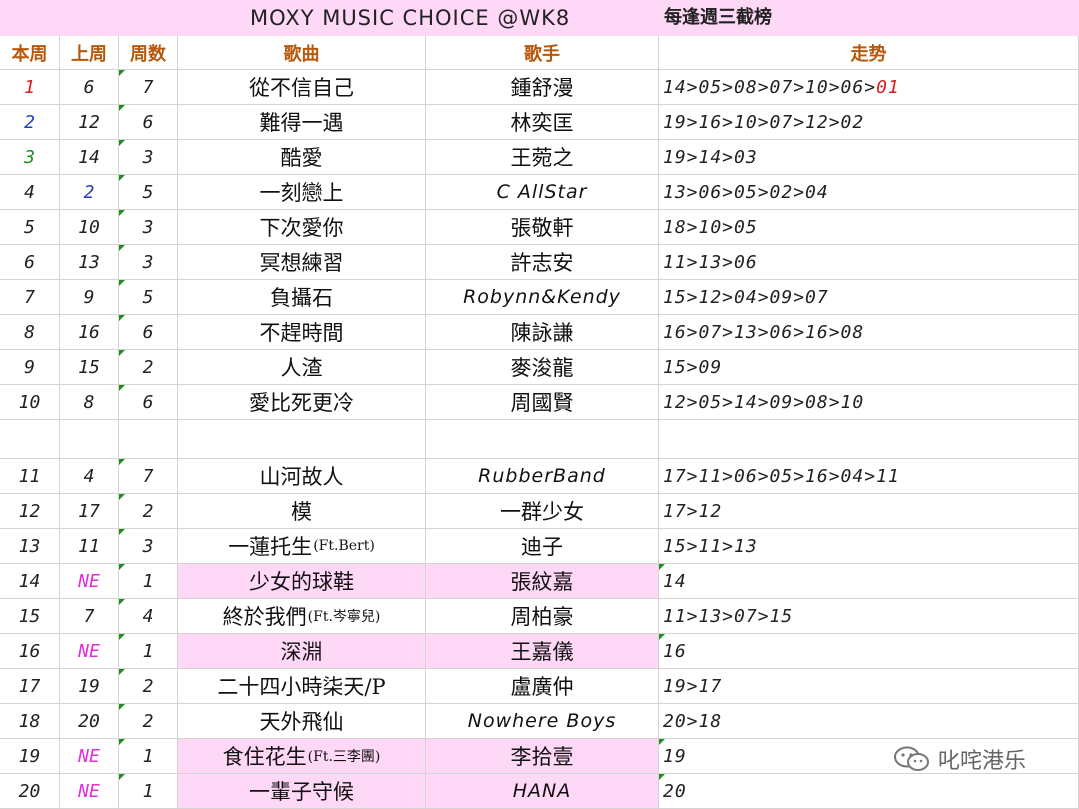 Image resolution: width=1079 pixels, height=809 pixels. Describe the element at coordinates (30, 756) in the screenshot. I see `rank-cell: 19` at that location.